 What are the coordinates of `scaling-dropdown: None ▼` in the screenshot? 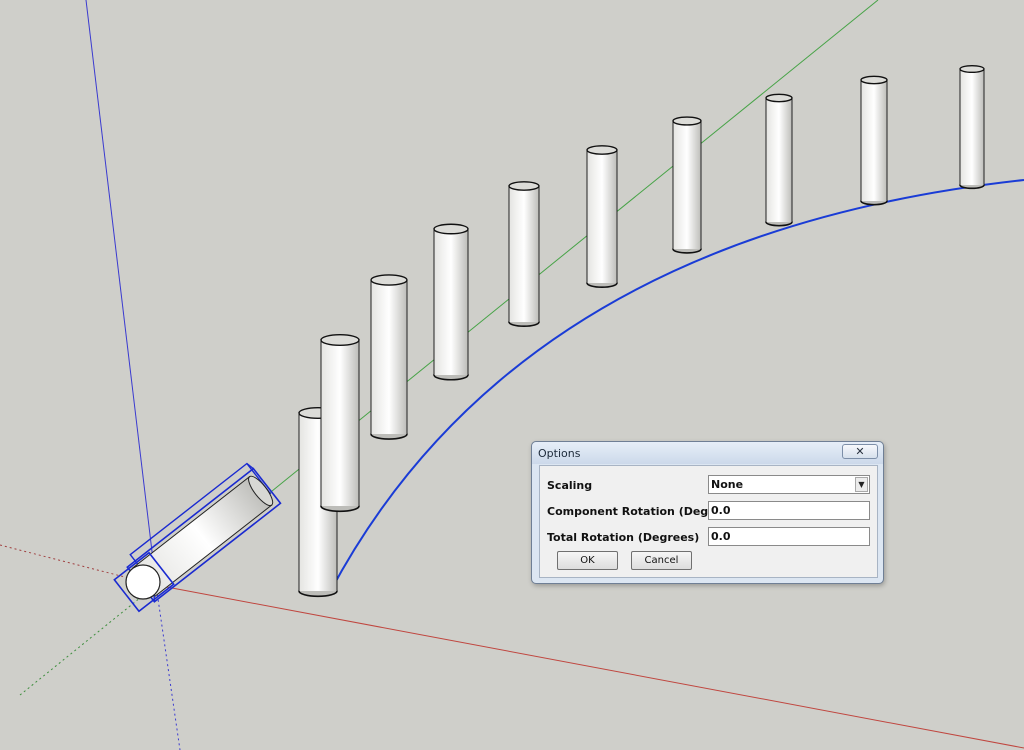 It's located at (789, 484).